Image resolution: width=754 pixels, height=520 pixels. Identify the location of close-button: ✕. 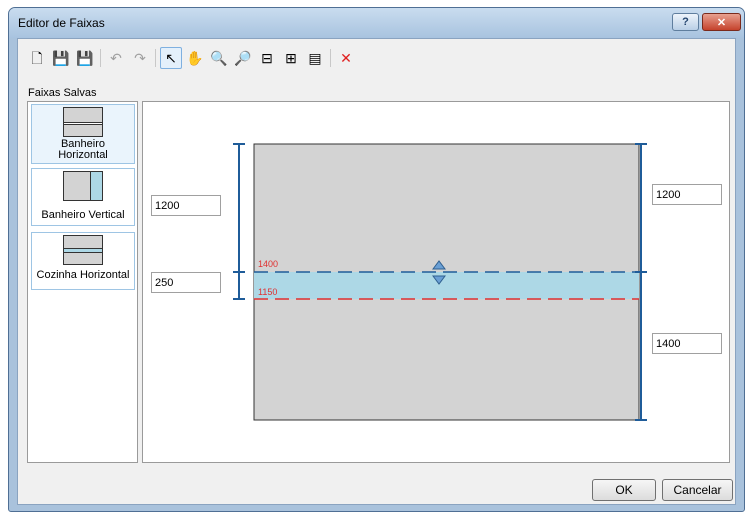
(721, 22).